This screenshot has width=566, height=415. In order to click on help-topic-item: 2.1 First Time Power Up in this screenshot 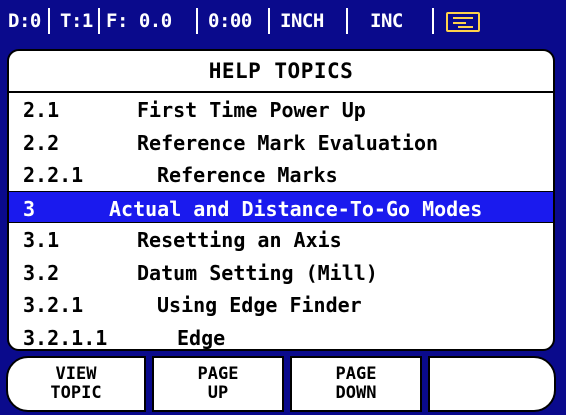, I will do `click(281, 109)`.